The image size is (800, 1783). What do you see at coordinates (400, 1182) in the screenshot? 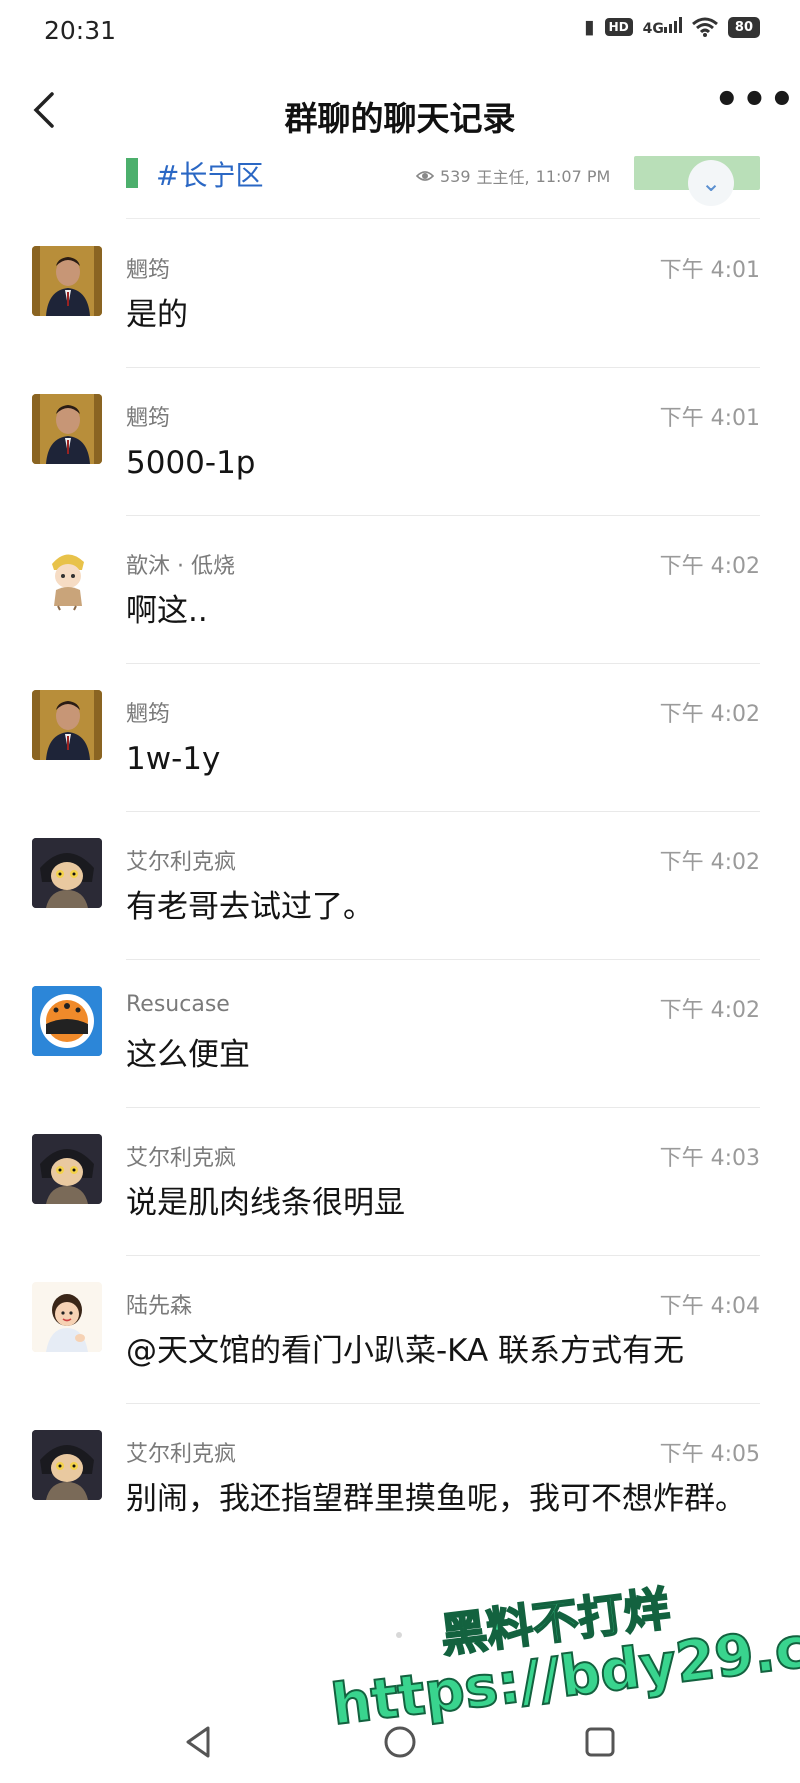
I see `message-item: 艾尔利克疯 下午 4:03 说是肌肉线条很明显` at bounding box center [400, 1182].